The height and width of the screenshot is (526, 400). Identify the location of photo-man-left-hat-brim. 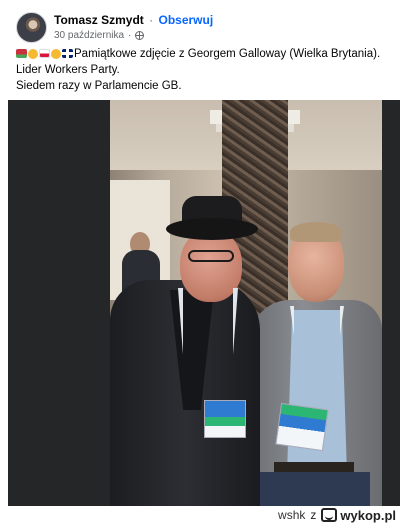
(212, 229).